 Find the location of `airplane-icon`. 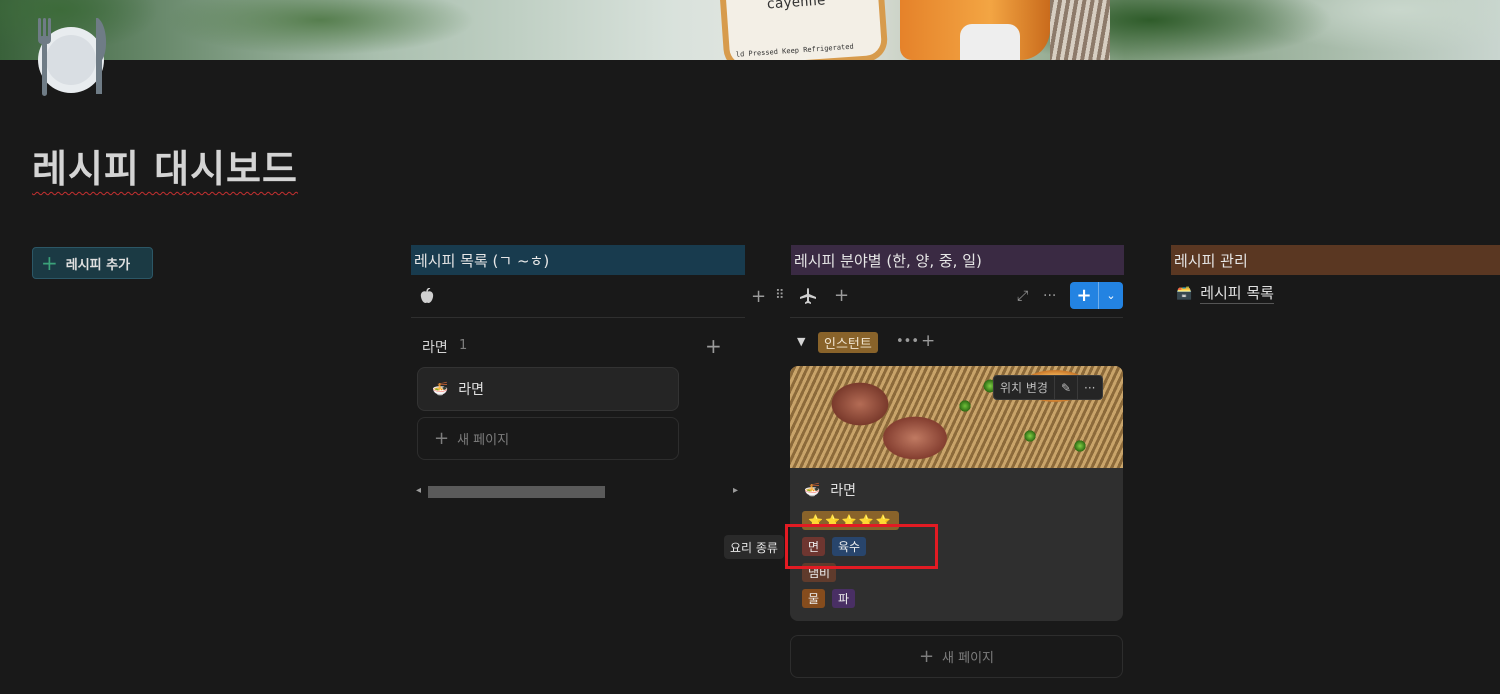

airplane-icon is located at coordinates (808, 296).